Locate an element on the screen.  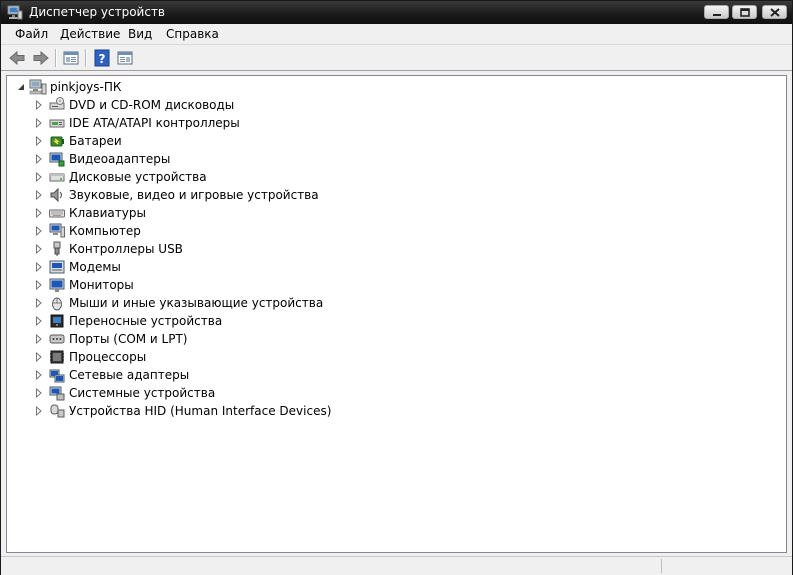
tree-node-label: Батареи is located at coordinates (95, 141).